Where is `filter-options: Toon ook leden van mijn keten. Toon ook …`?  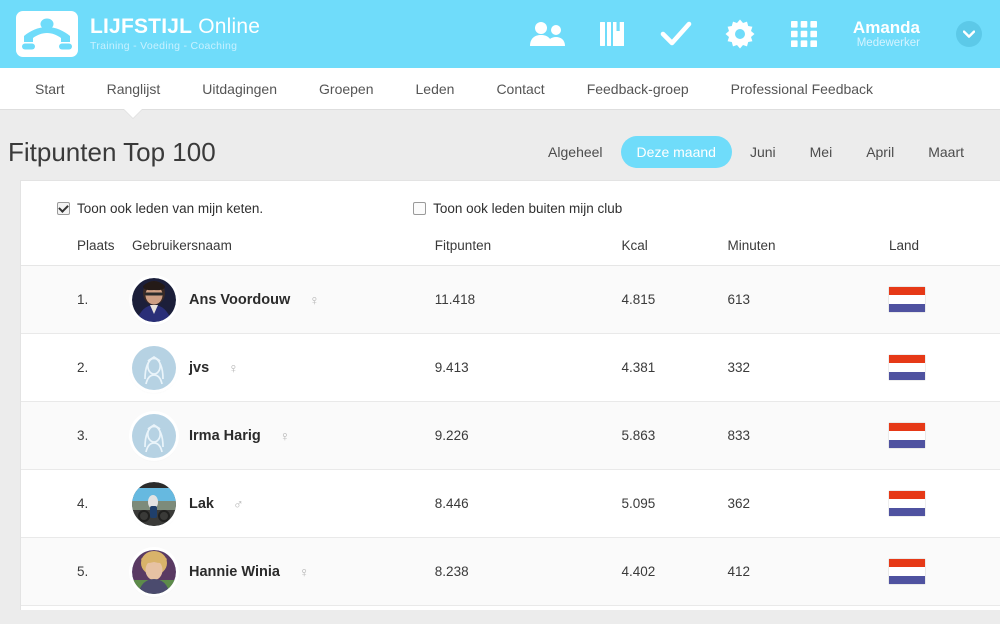 filter-options: Toon ook leden van mijn keten. Toon ook … is located at coordinates (510, 205).